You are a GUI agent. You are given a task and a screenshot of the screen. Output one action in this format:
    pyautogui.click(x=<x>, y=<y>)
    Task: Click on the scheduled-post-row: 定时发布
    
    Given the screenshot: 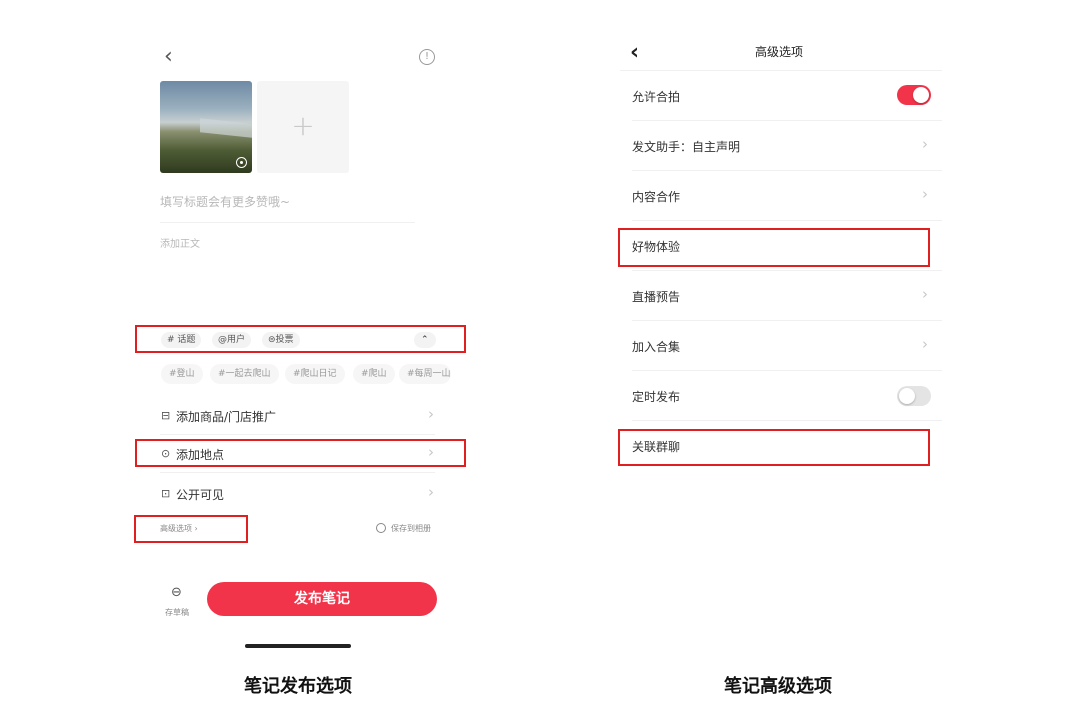 What is the action you would take?
    pyautogui.click(x=656, y=397)
    